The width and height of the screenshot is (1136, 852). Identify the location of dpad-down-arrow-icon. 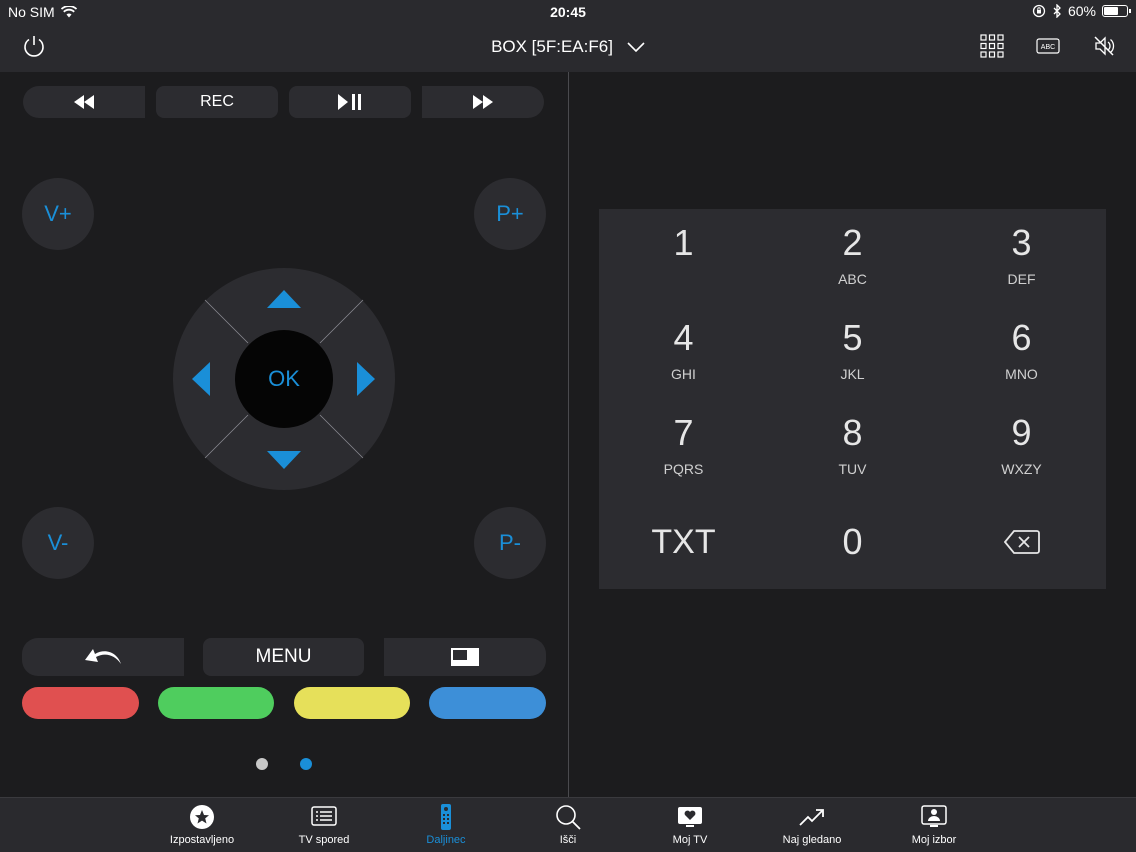
(284, 460).